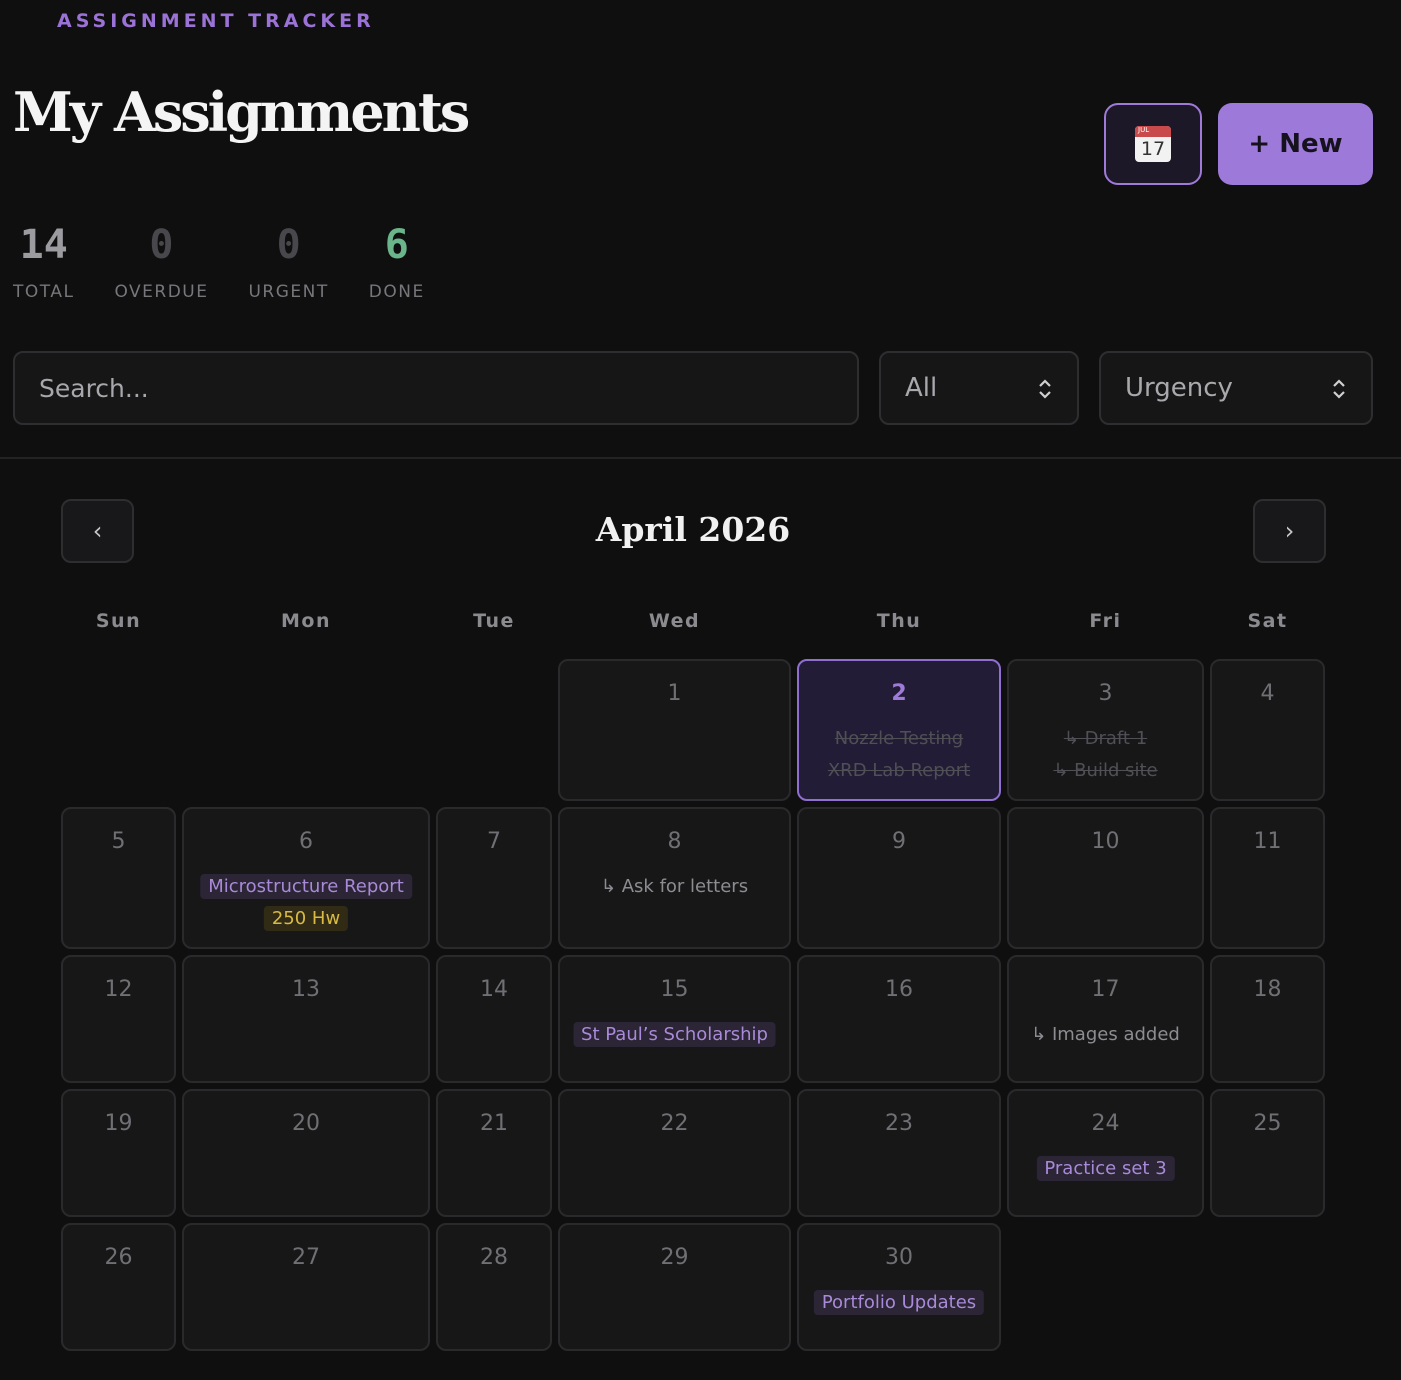 This screenshot has width=1401, height=1380. What do you see at coordinates (674, 1153) in the screenshot?
I see `day-cell-22: 22` at bounding box center [674, 1153].